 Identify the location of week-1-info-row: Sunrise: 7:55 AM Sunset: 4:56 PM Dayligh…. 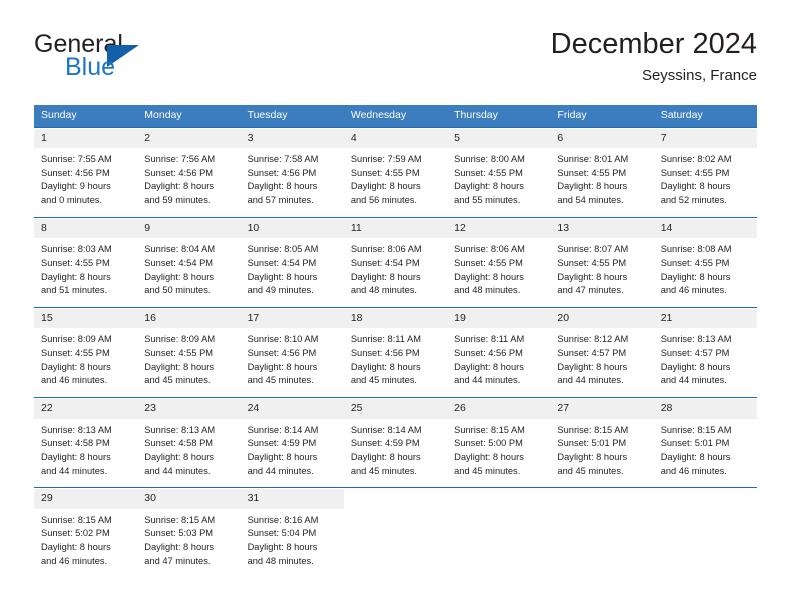
(395, 183).